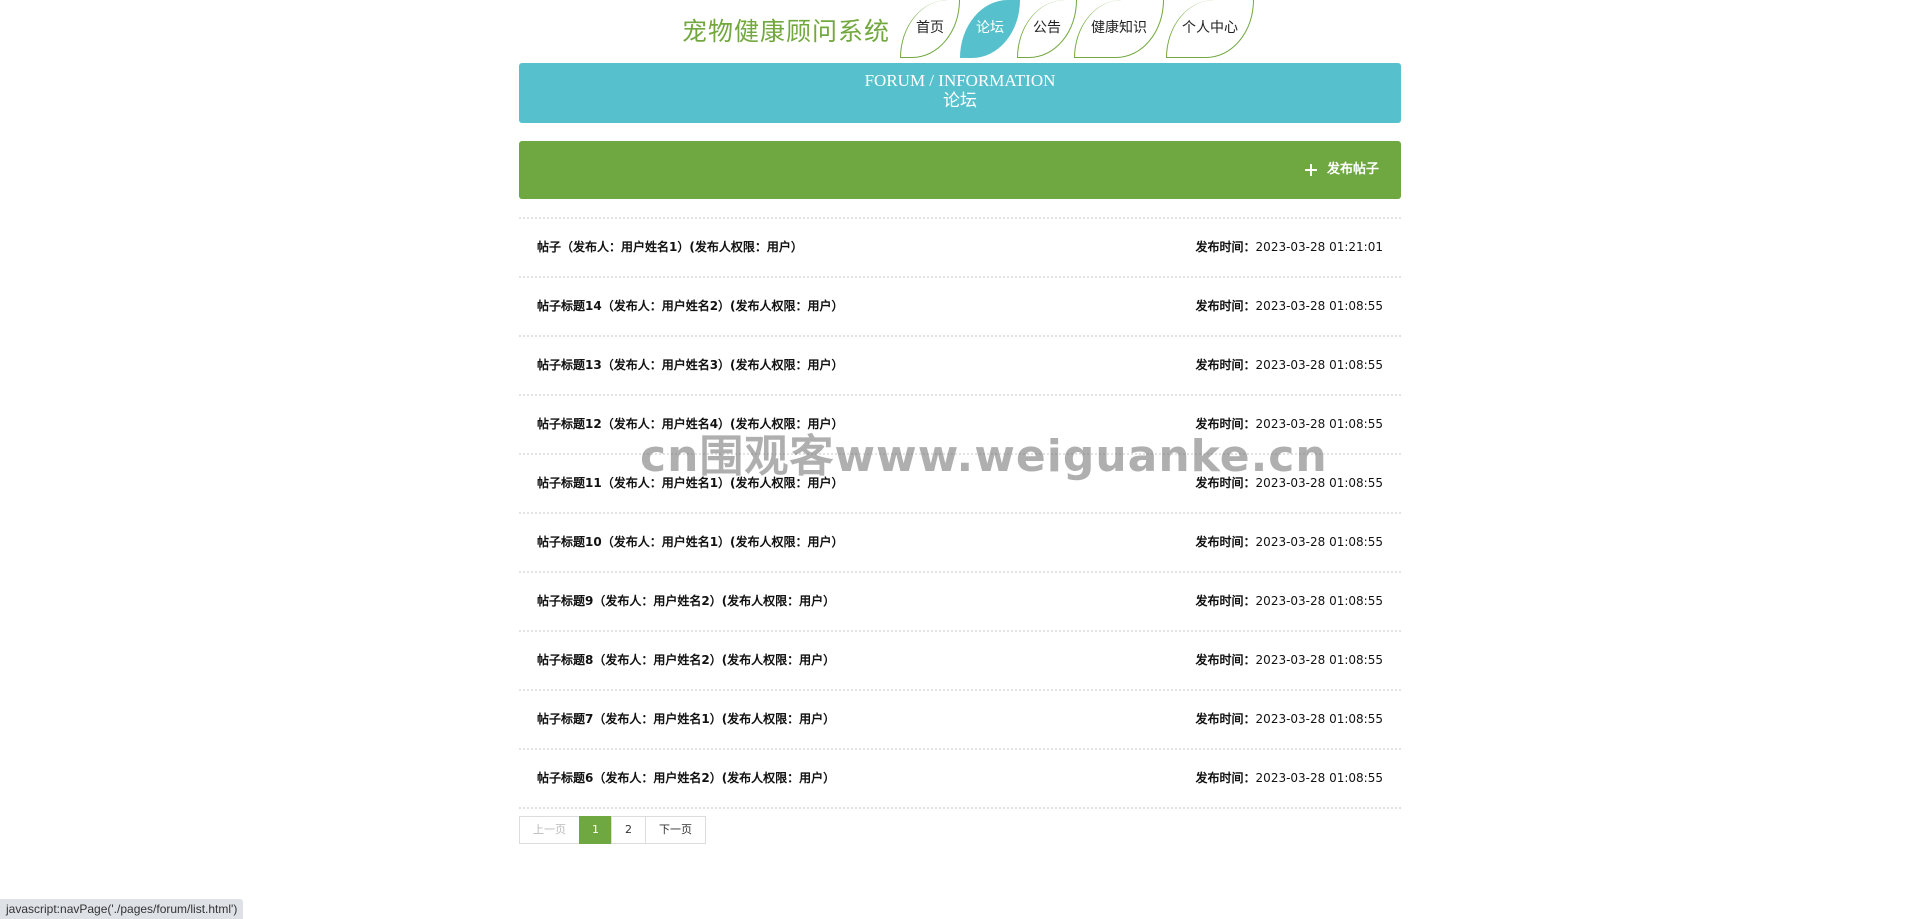  I want to click on post-title: 帖子标题8（发布人：用户姓名2）(发布人权限：用户）, so click(686, 660).